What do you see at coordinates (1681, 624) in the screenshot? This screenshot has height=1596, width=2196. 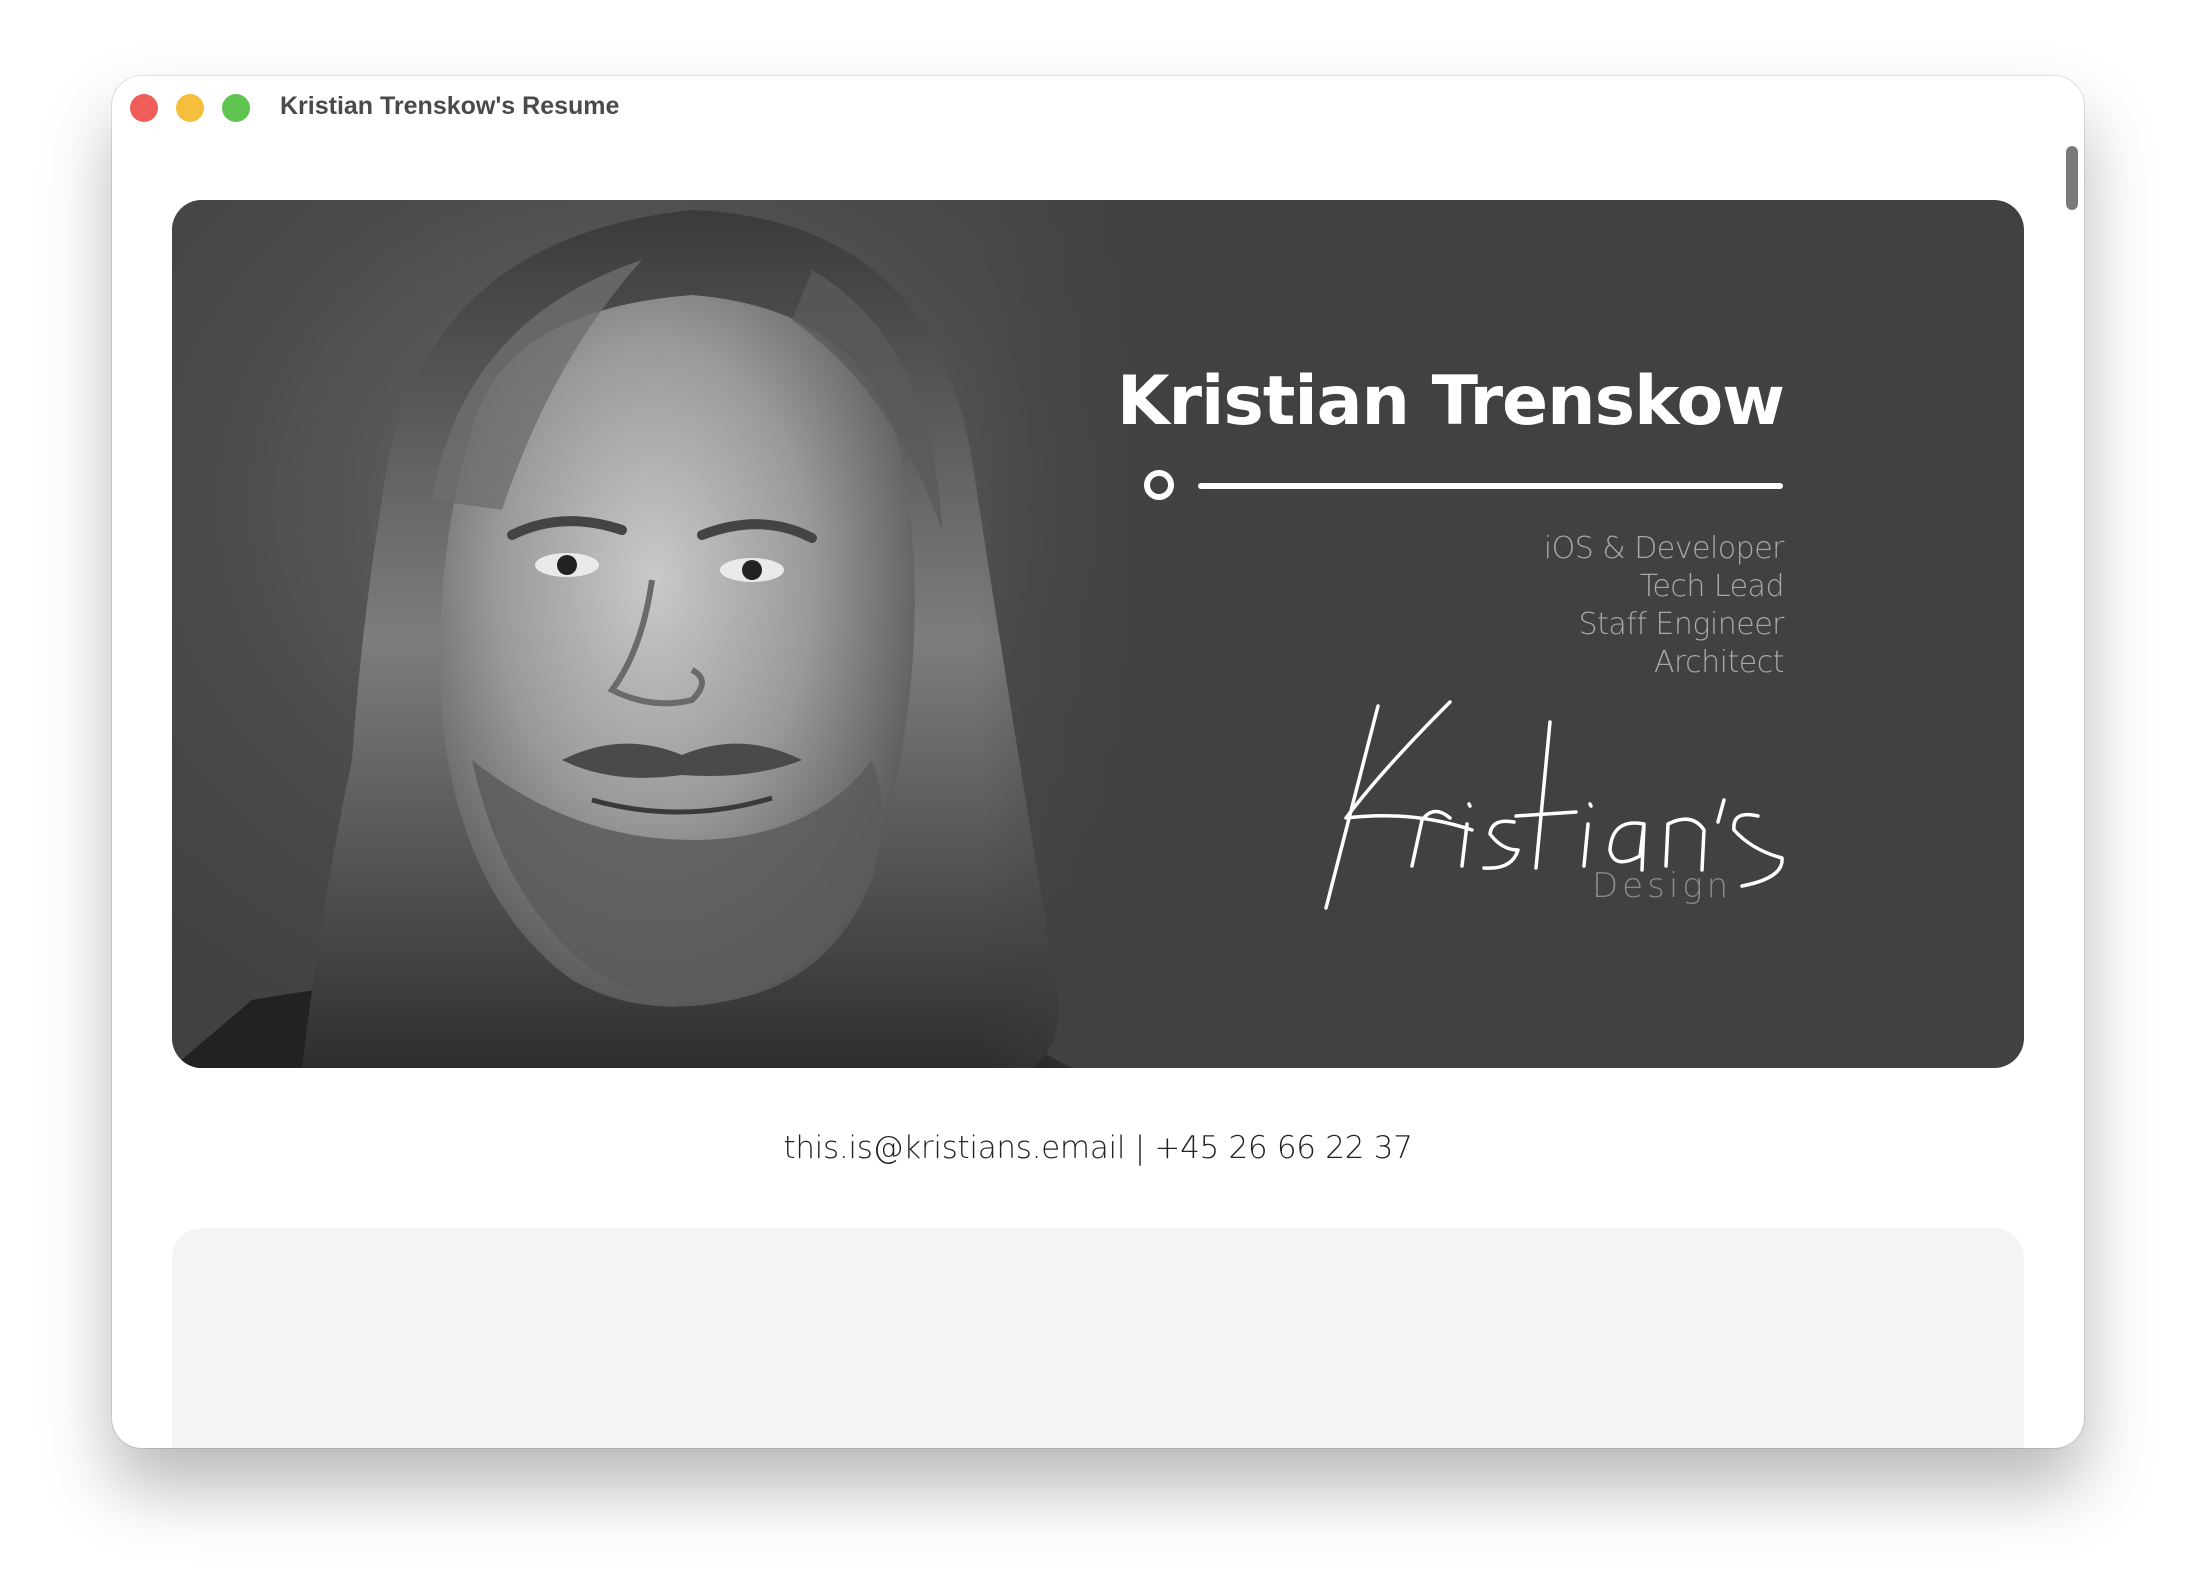 I see `role-item: Staff Engineer` at bounding box center [1681, 624].